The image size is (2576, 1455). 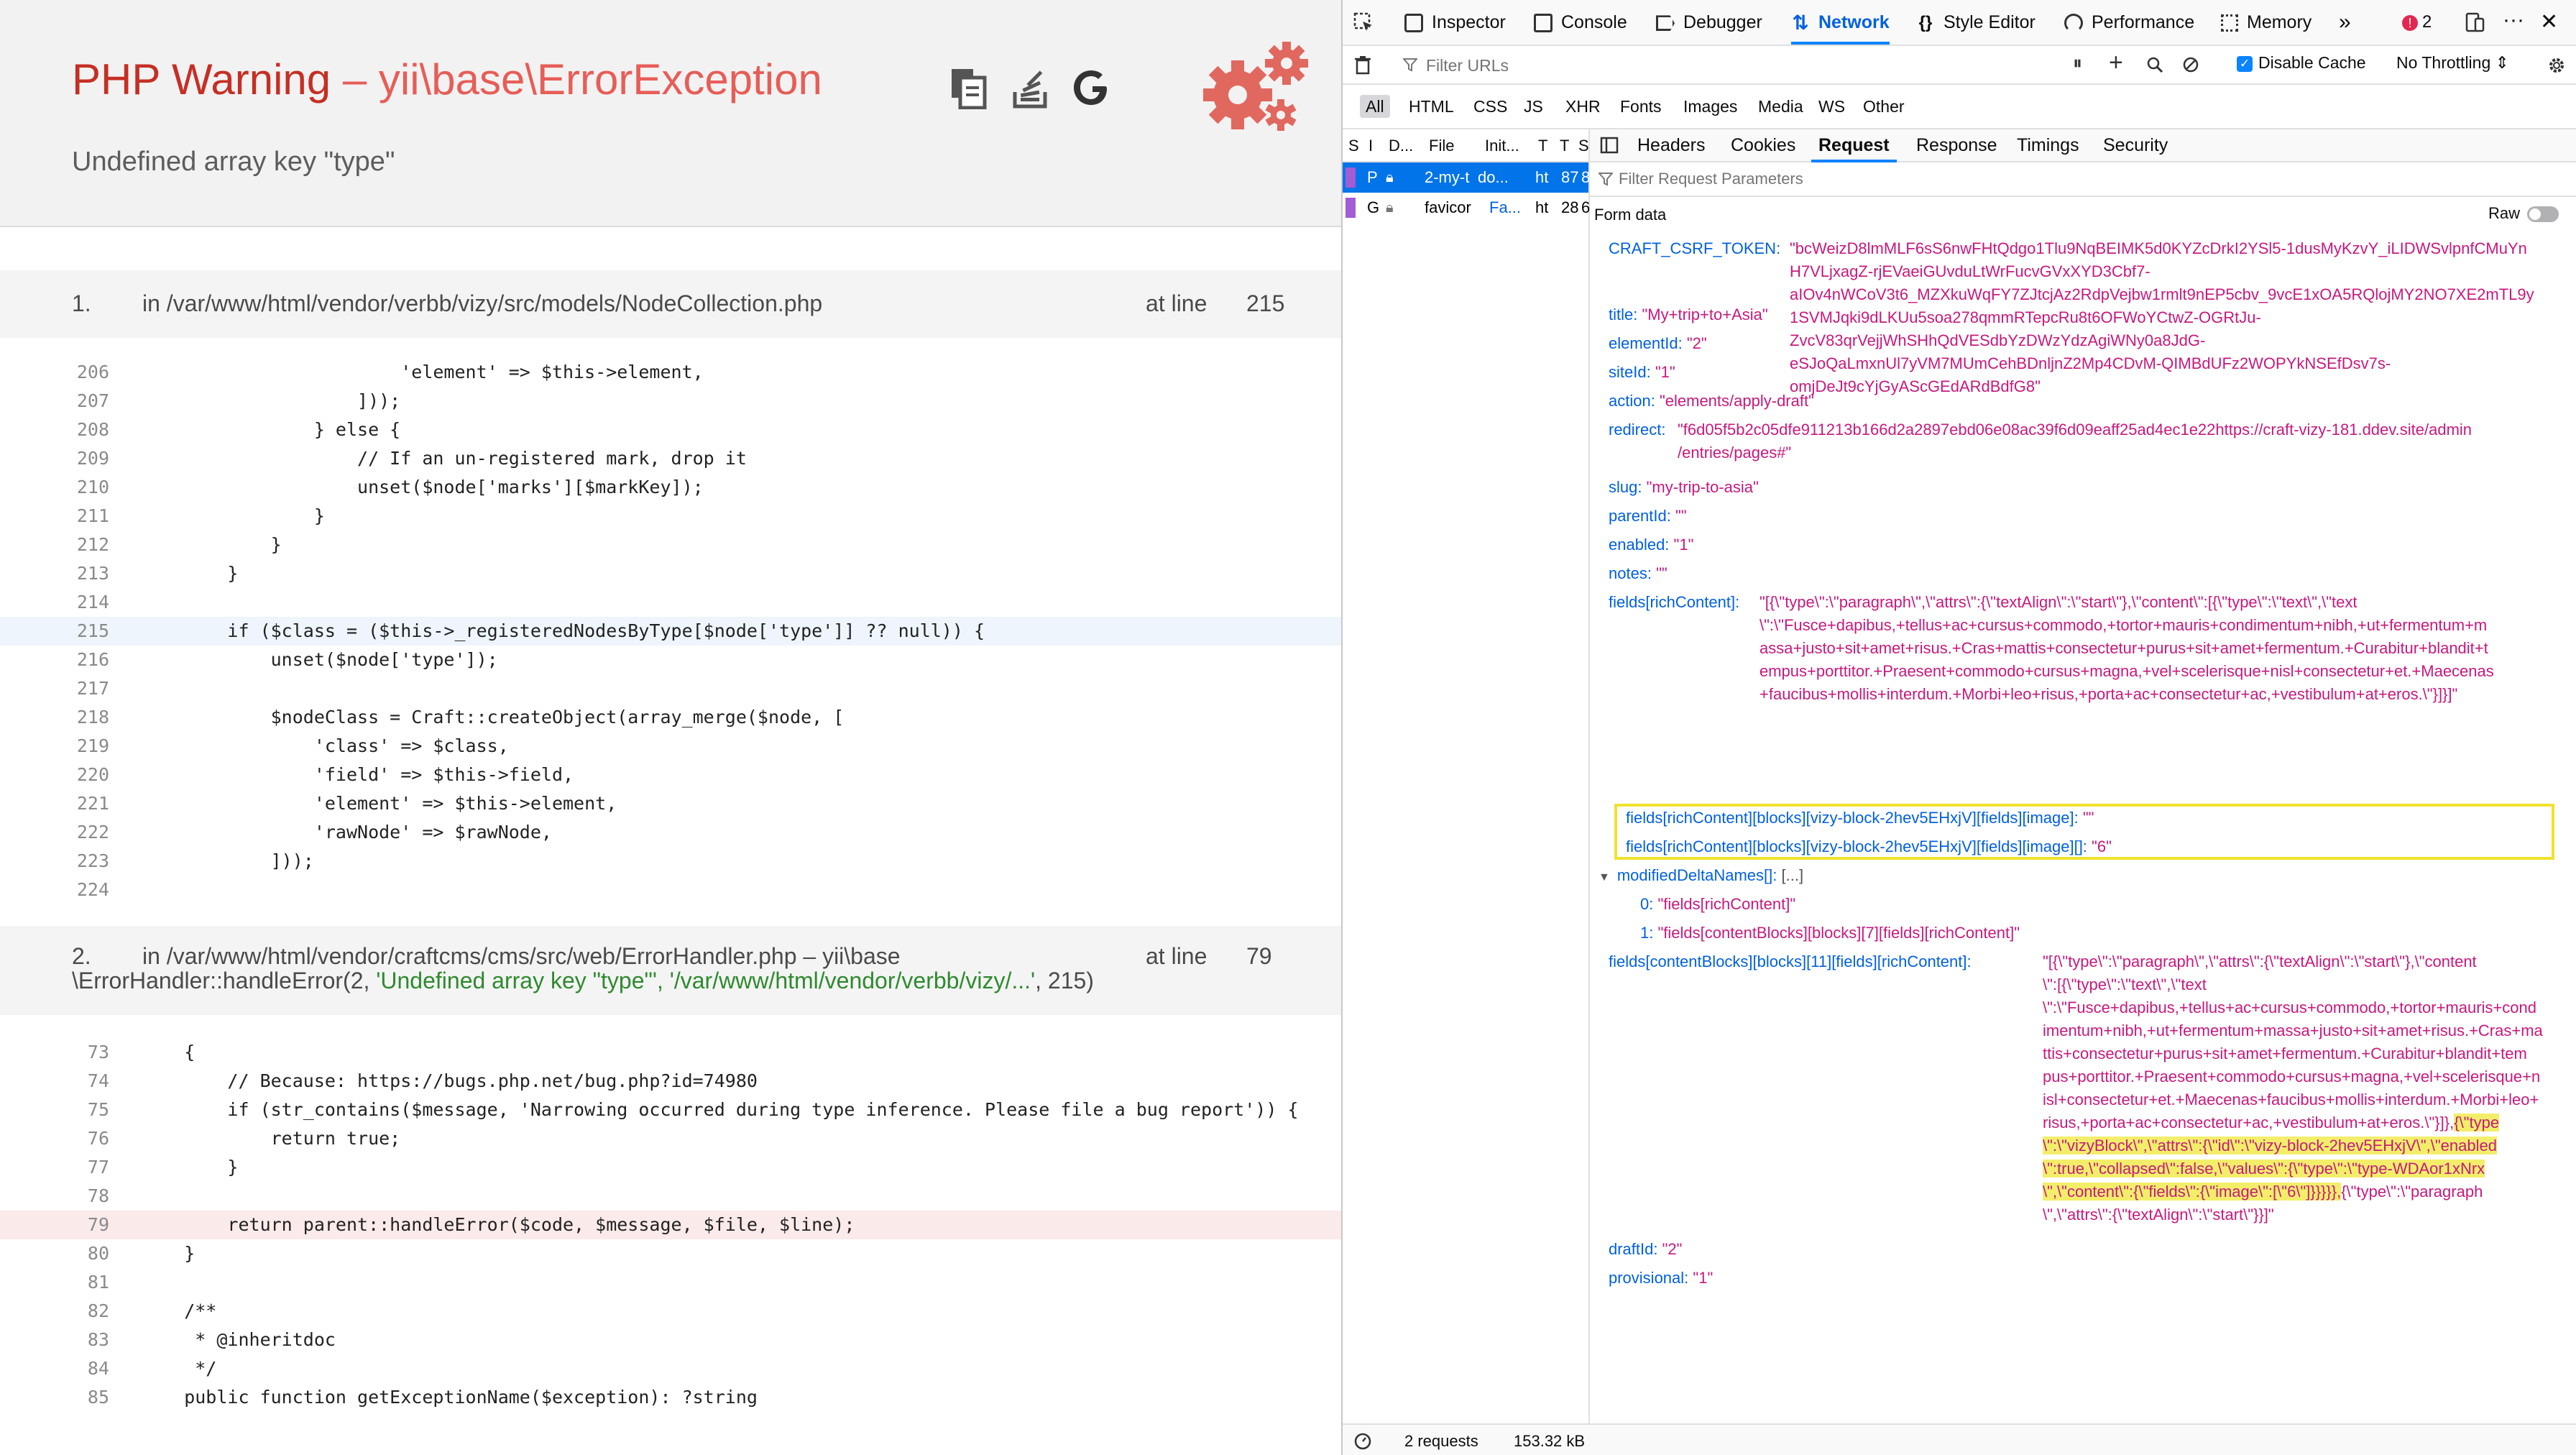 What do you see at coordinates (2477, 1123) in the screenshot?
I see `highlighted-text: {\"type` at bounding box center [2477, 1123].